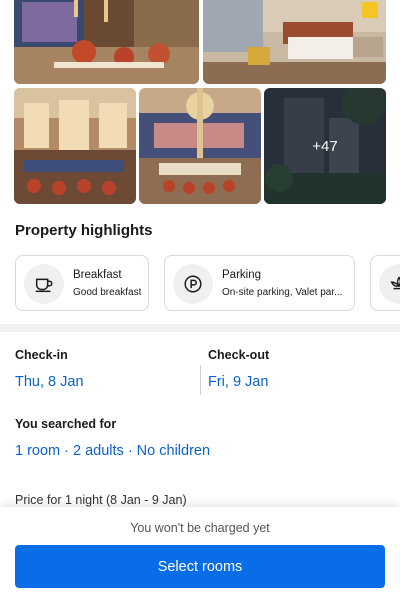  I want to click on gallery-photo-bedroom, so click(294, 42).